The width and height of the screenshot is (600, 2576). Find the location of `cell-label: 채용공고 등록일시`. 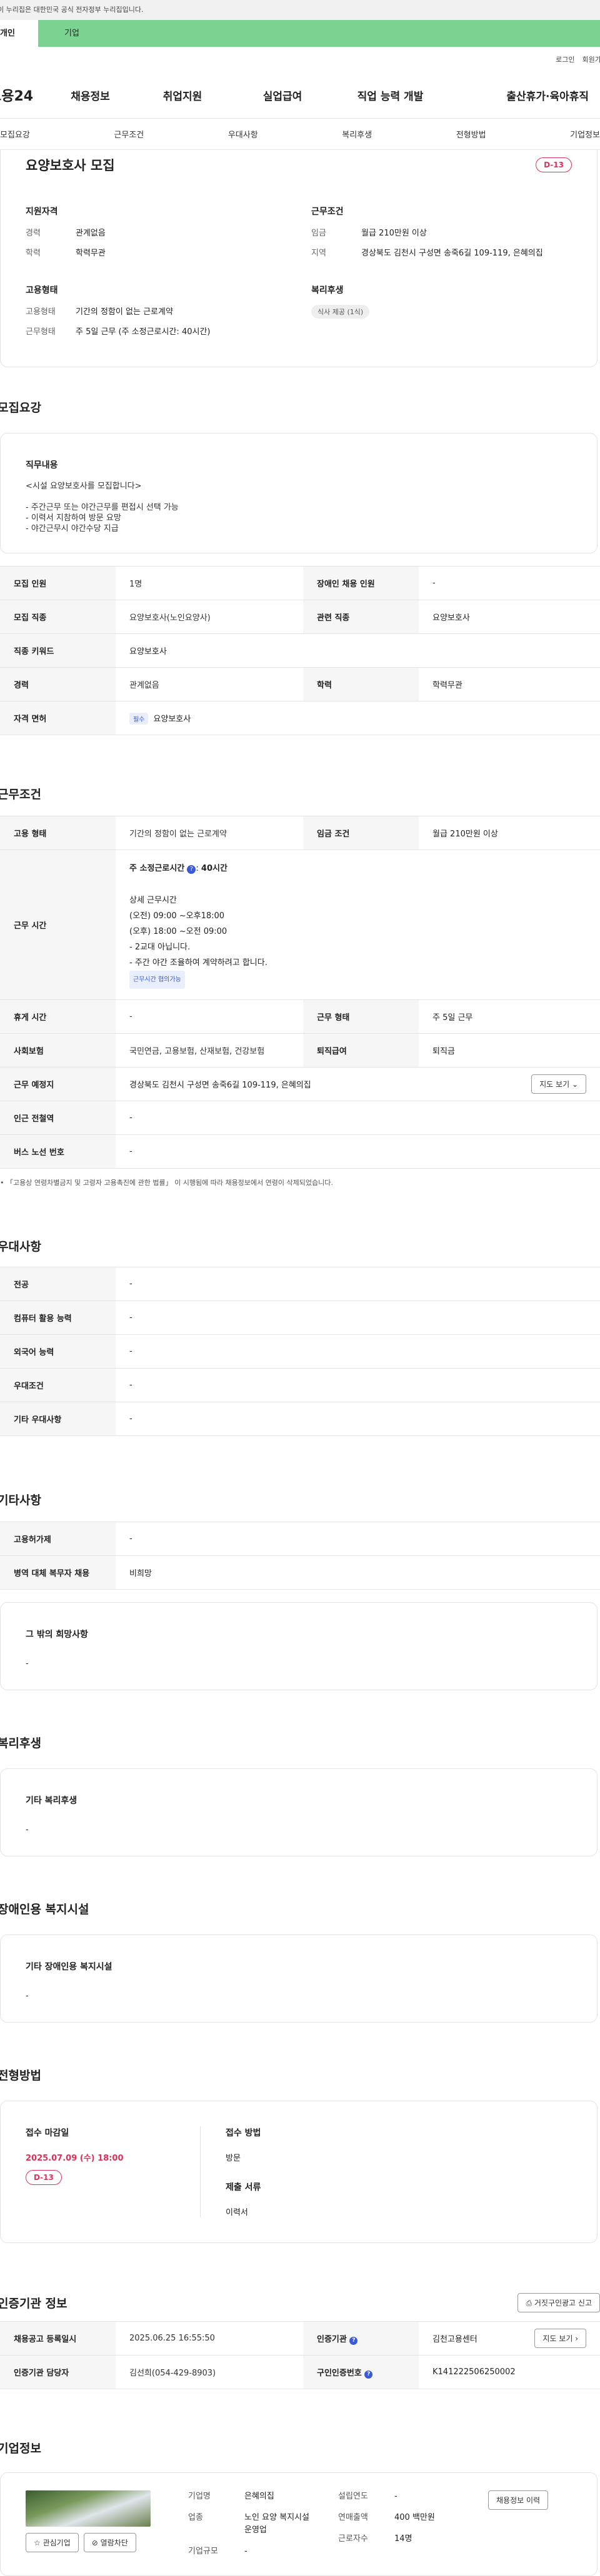

cell-label: 채용공고 등록일시 is located at coordinates (58, 2338).